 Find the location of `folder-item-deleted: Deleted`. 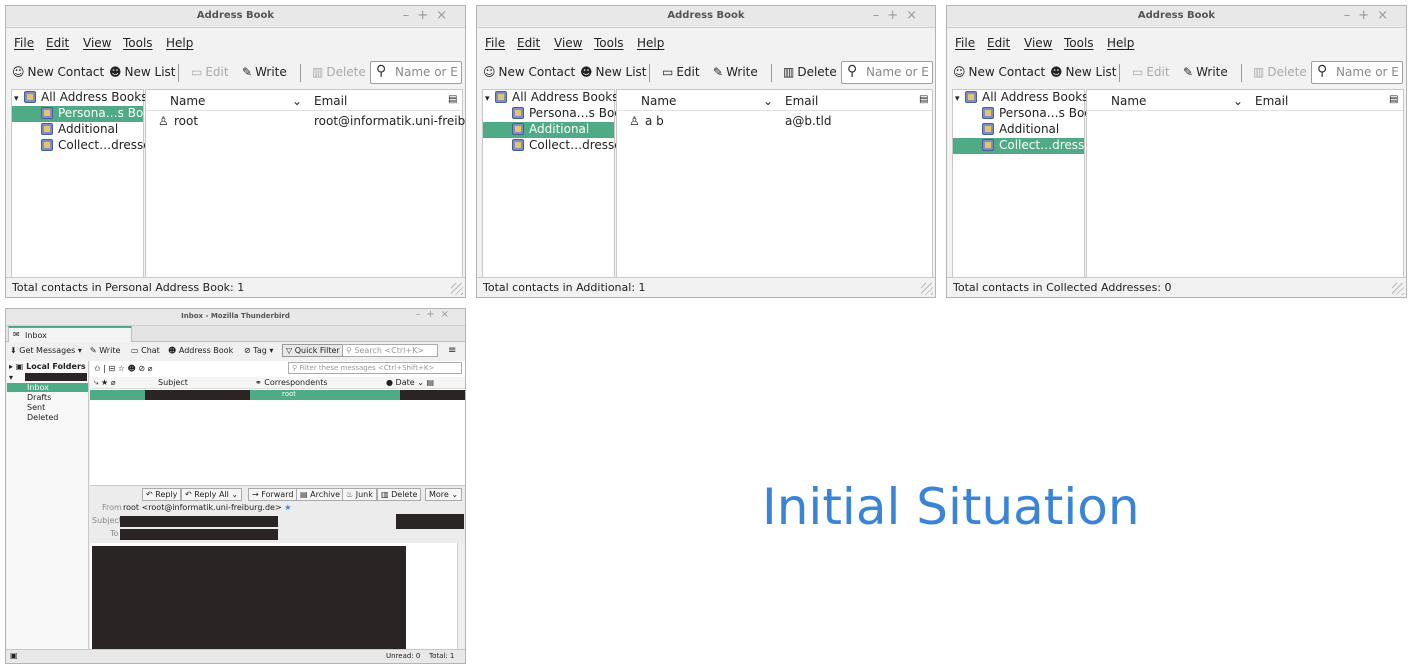

folder-item-deleted: Deleted is located at coordinates (42, 417).